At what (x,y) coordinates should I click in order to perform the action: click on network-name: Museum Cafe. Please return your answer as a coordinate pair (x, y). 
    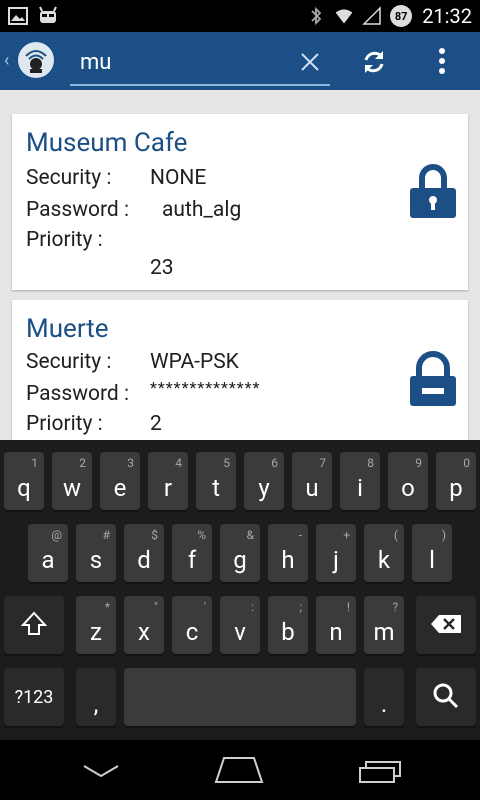
    Looking at the image, I should click on (107, 143).